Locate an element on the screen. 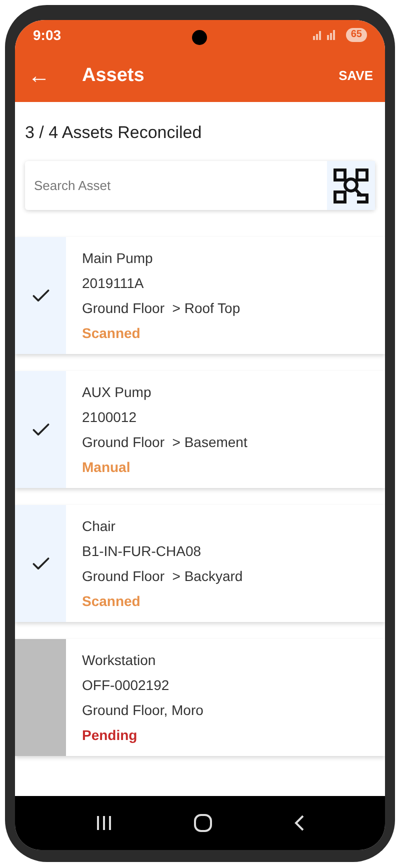 This screenshot has height=867, width=400. asset-name: AUX Pump is located at coordinates (117, 392).